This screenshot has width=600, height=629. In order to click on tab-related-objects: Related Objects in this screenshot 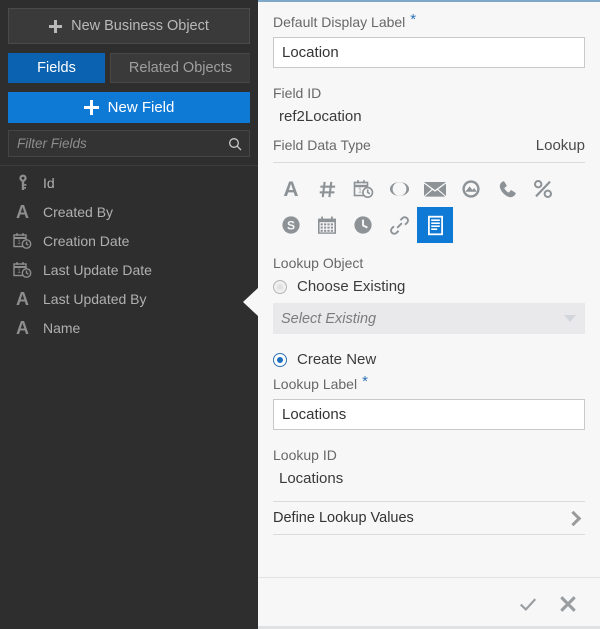, I will do `click(180, 68)`.